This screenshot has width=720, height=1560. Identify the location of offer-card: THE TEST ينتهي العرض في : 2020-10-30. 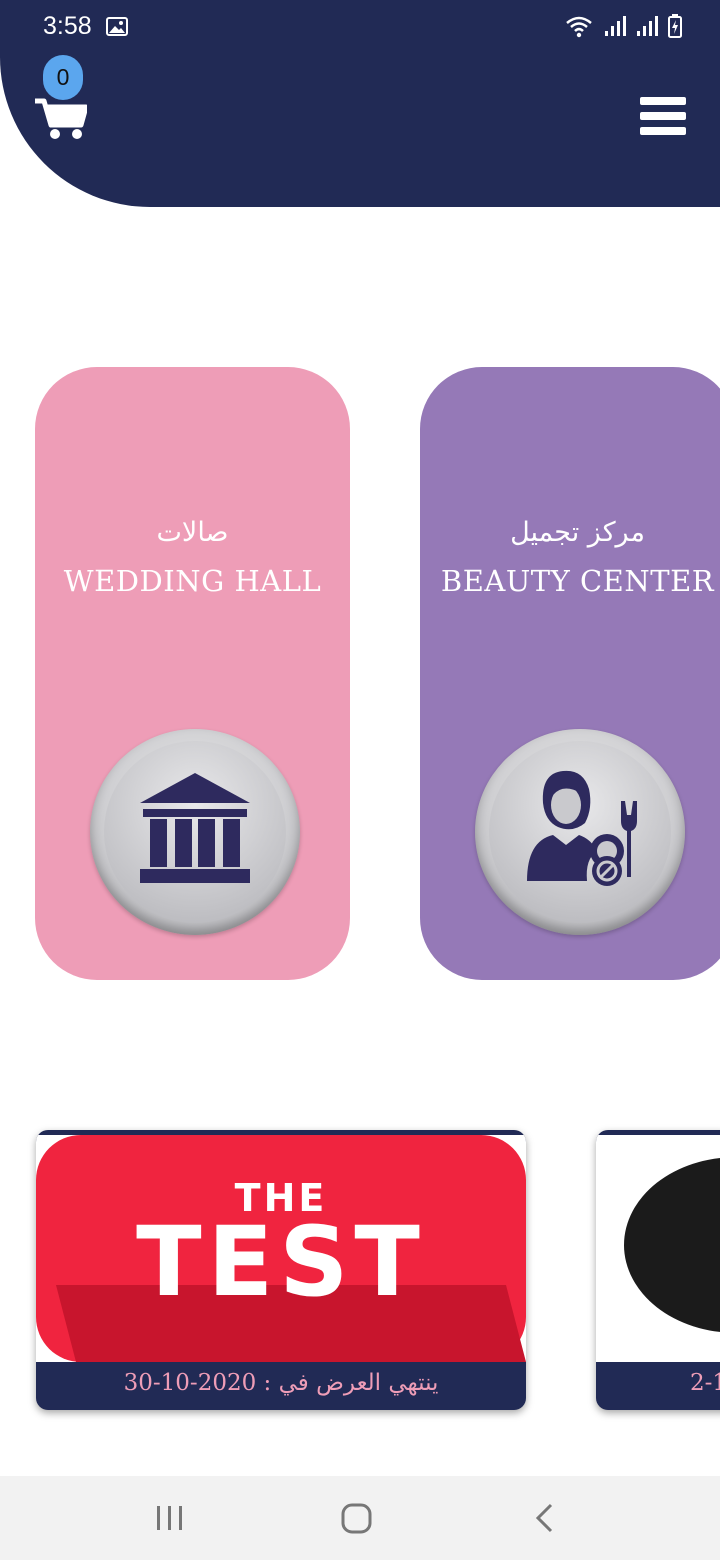
(281, 1270).